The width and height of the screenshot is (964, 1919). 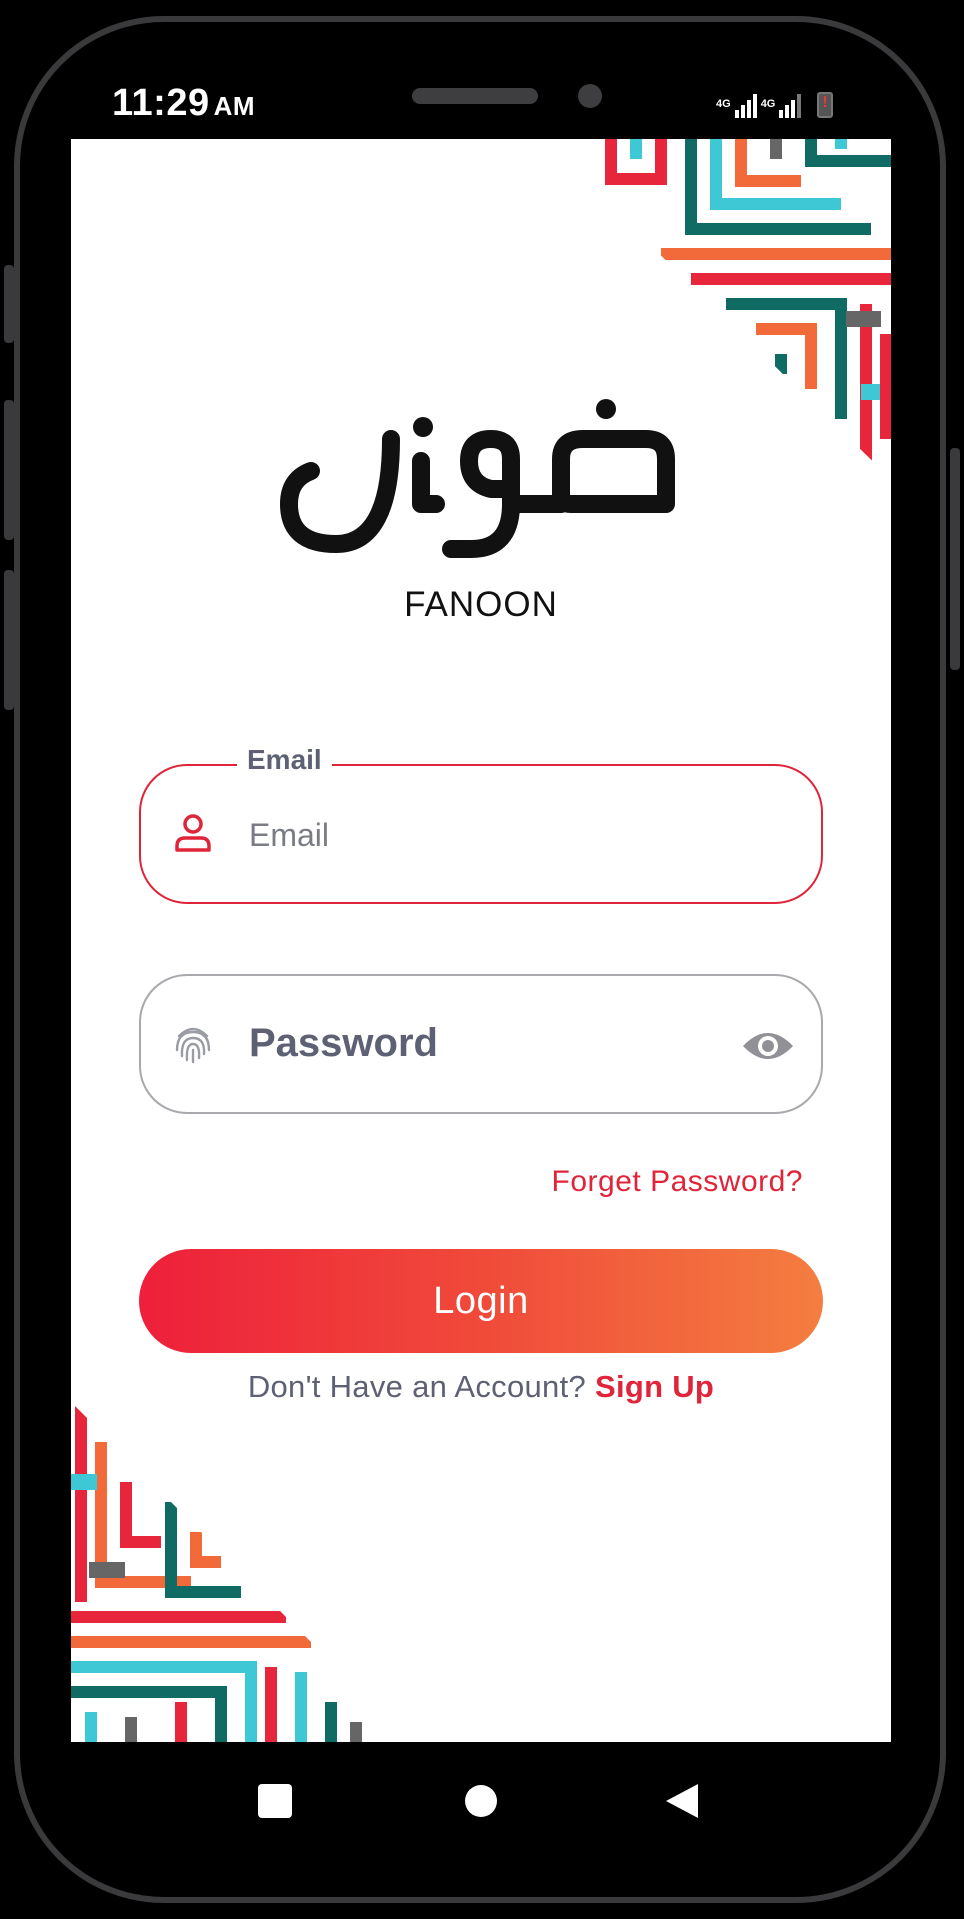 I want to click on password-field, so click(x=481, y=1044).